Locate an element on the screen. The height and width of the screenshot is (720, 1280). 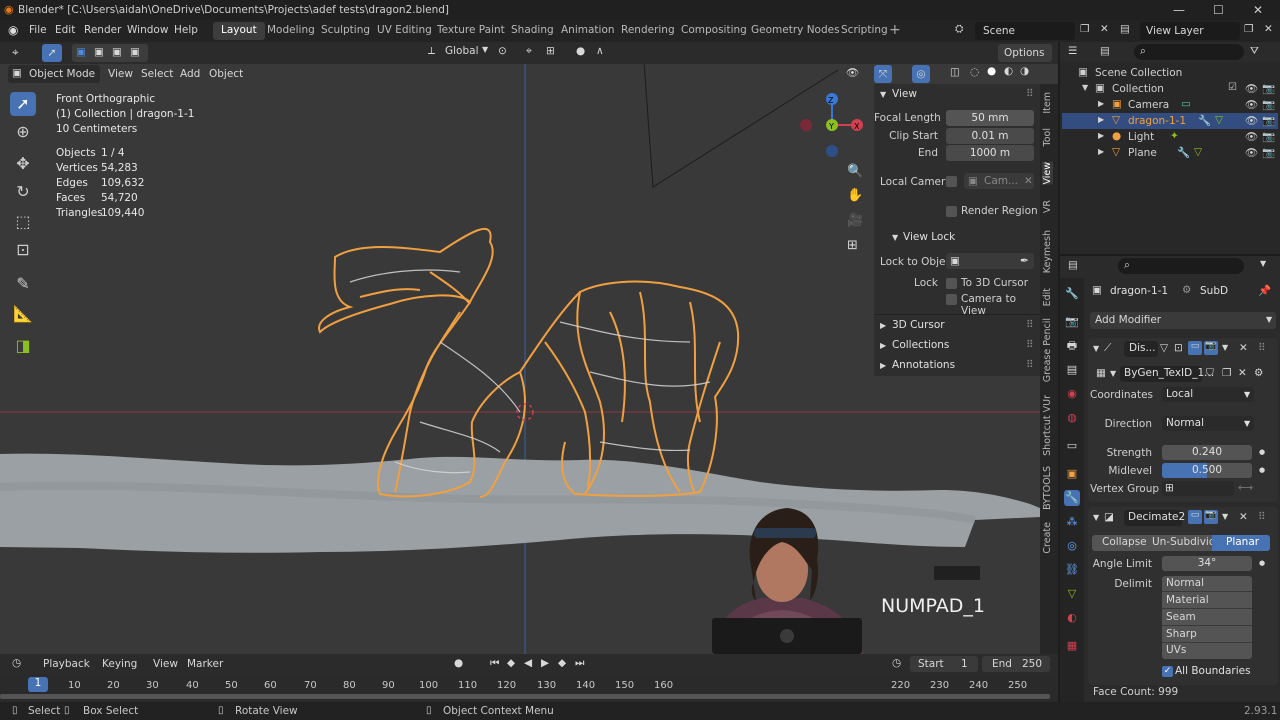
invert-selection-icon: ▣ is located at coordinates (135, 52).